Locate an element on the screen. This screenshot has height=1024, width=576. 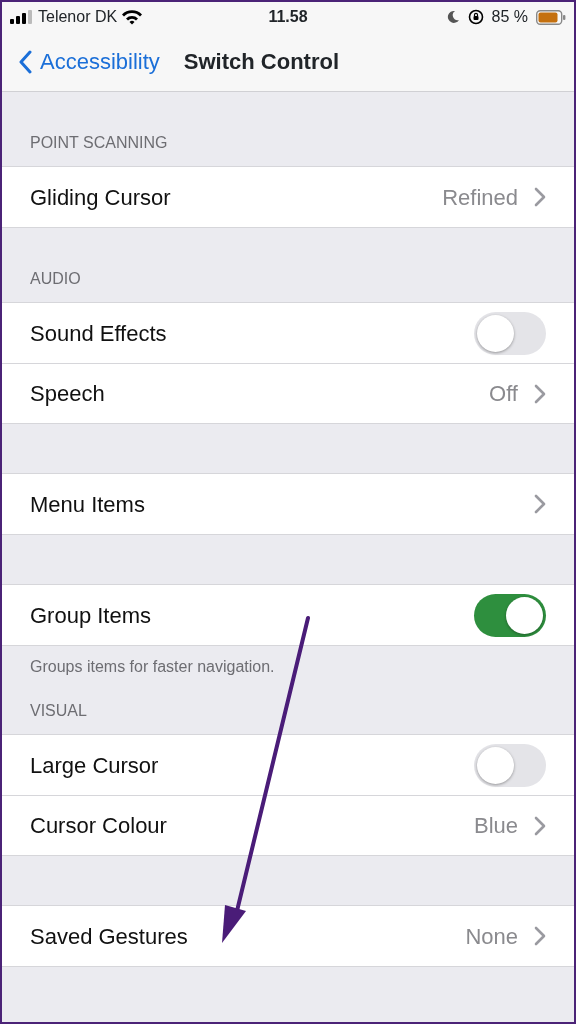
row-value: Off is located at coordinates (503, 394).